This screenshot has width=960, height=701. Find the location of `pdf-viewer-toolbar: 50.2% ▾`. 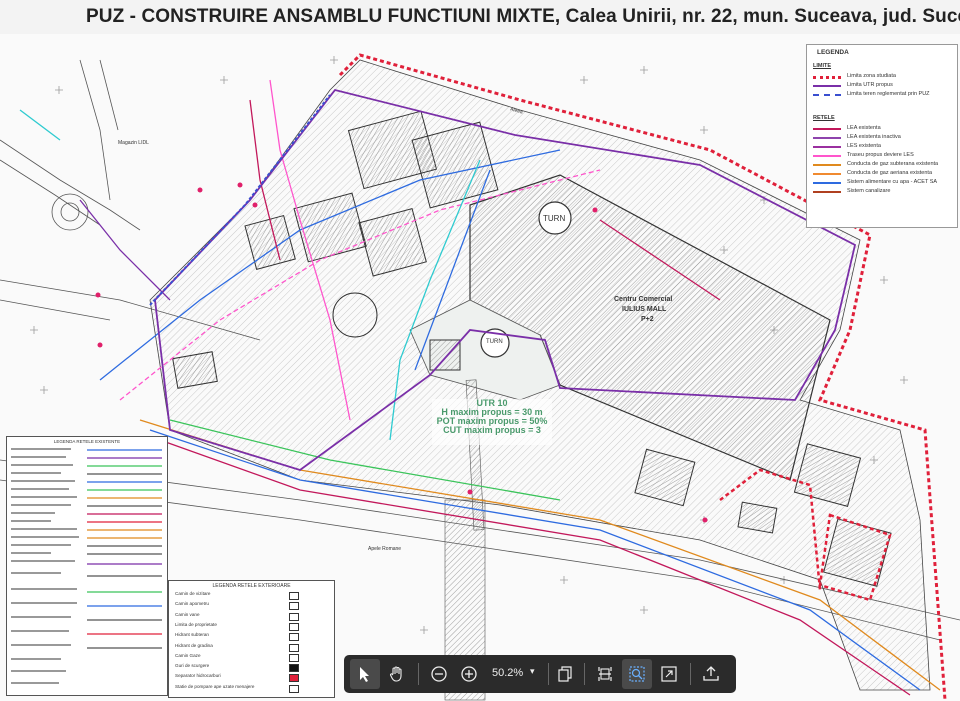

pdf-viewer-toolbar: 50.2% ▾ is located at coordinates (540, 674).